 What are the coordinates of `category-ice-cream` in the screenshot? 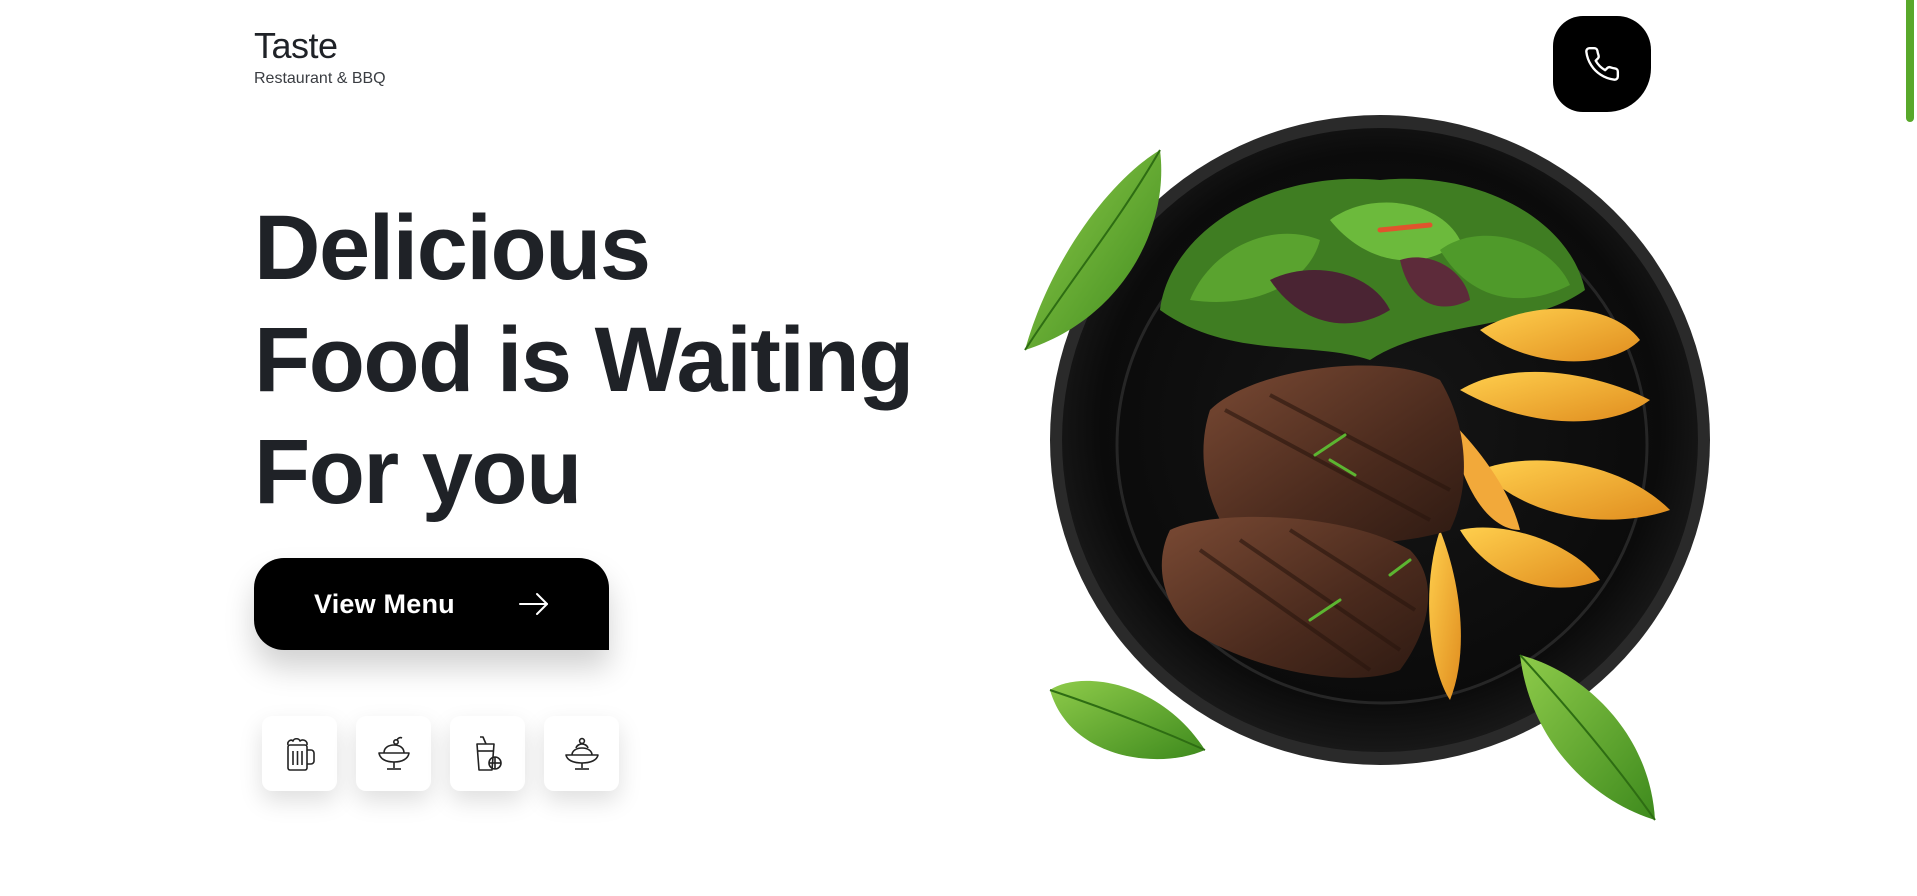 It's located at (393, 753).